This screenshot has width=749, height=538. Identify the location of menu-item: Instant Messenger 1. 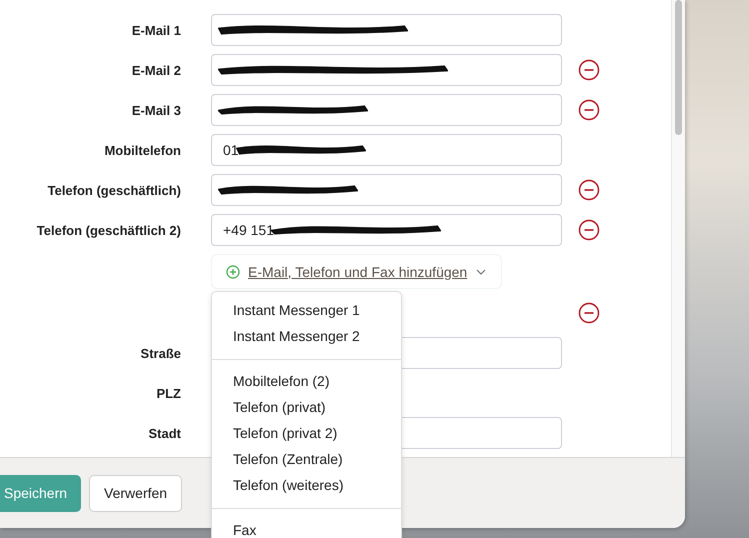
(306, 310).